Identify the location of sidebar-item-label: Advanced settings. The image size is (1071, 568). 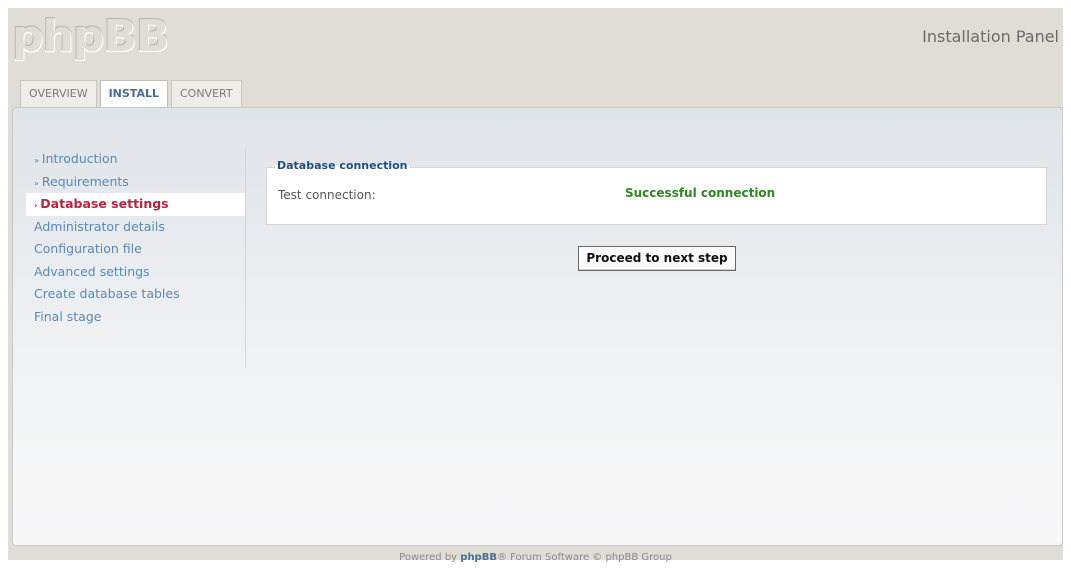
(92, 271).